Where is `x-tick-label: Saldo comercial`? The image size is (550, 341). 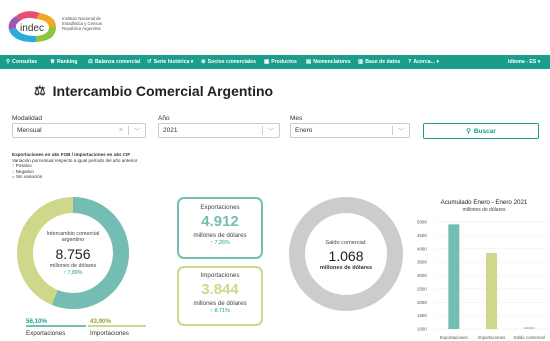 x-tick-label: Saldo comercial is located at coordinates (529, 337).